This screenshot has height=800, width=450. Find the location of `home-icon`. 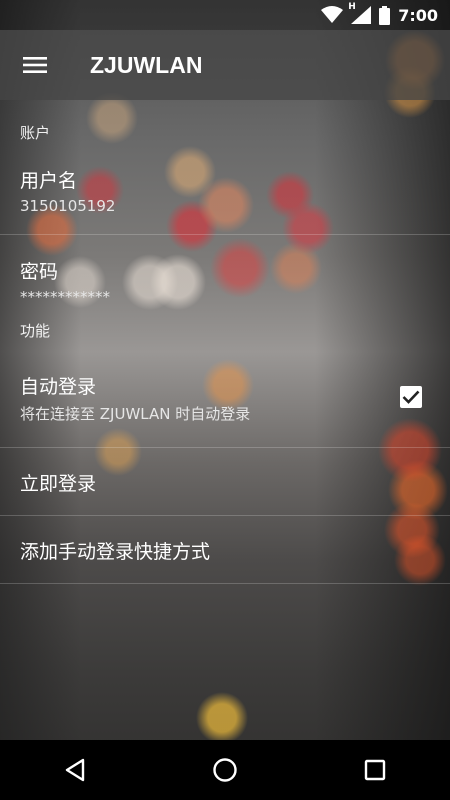

home-icon is located at coordinates (225, 770).